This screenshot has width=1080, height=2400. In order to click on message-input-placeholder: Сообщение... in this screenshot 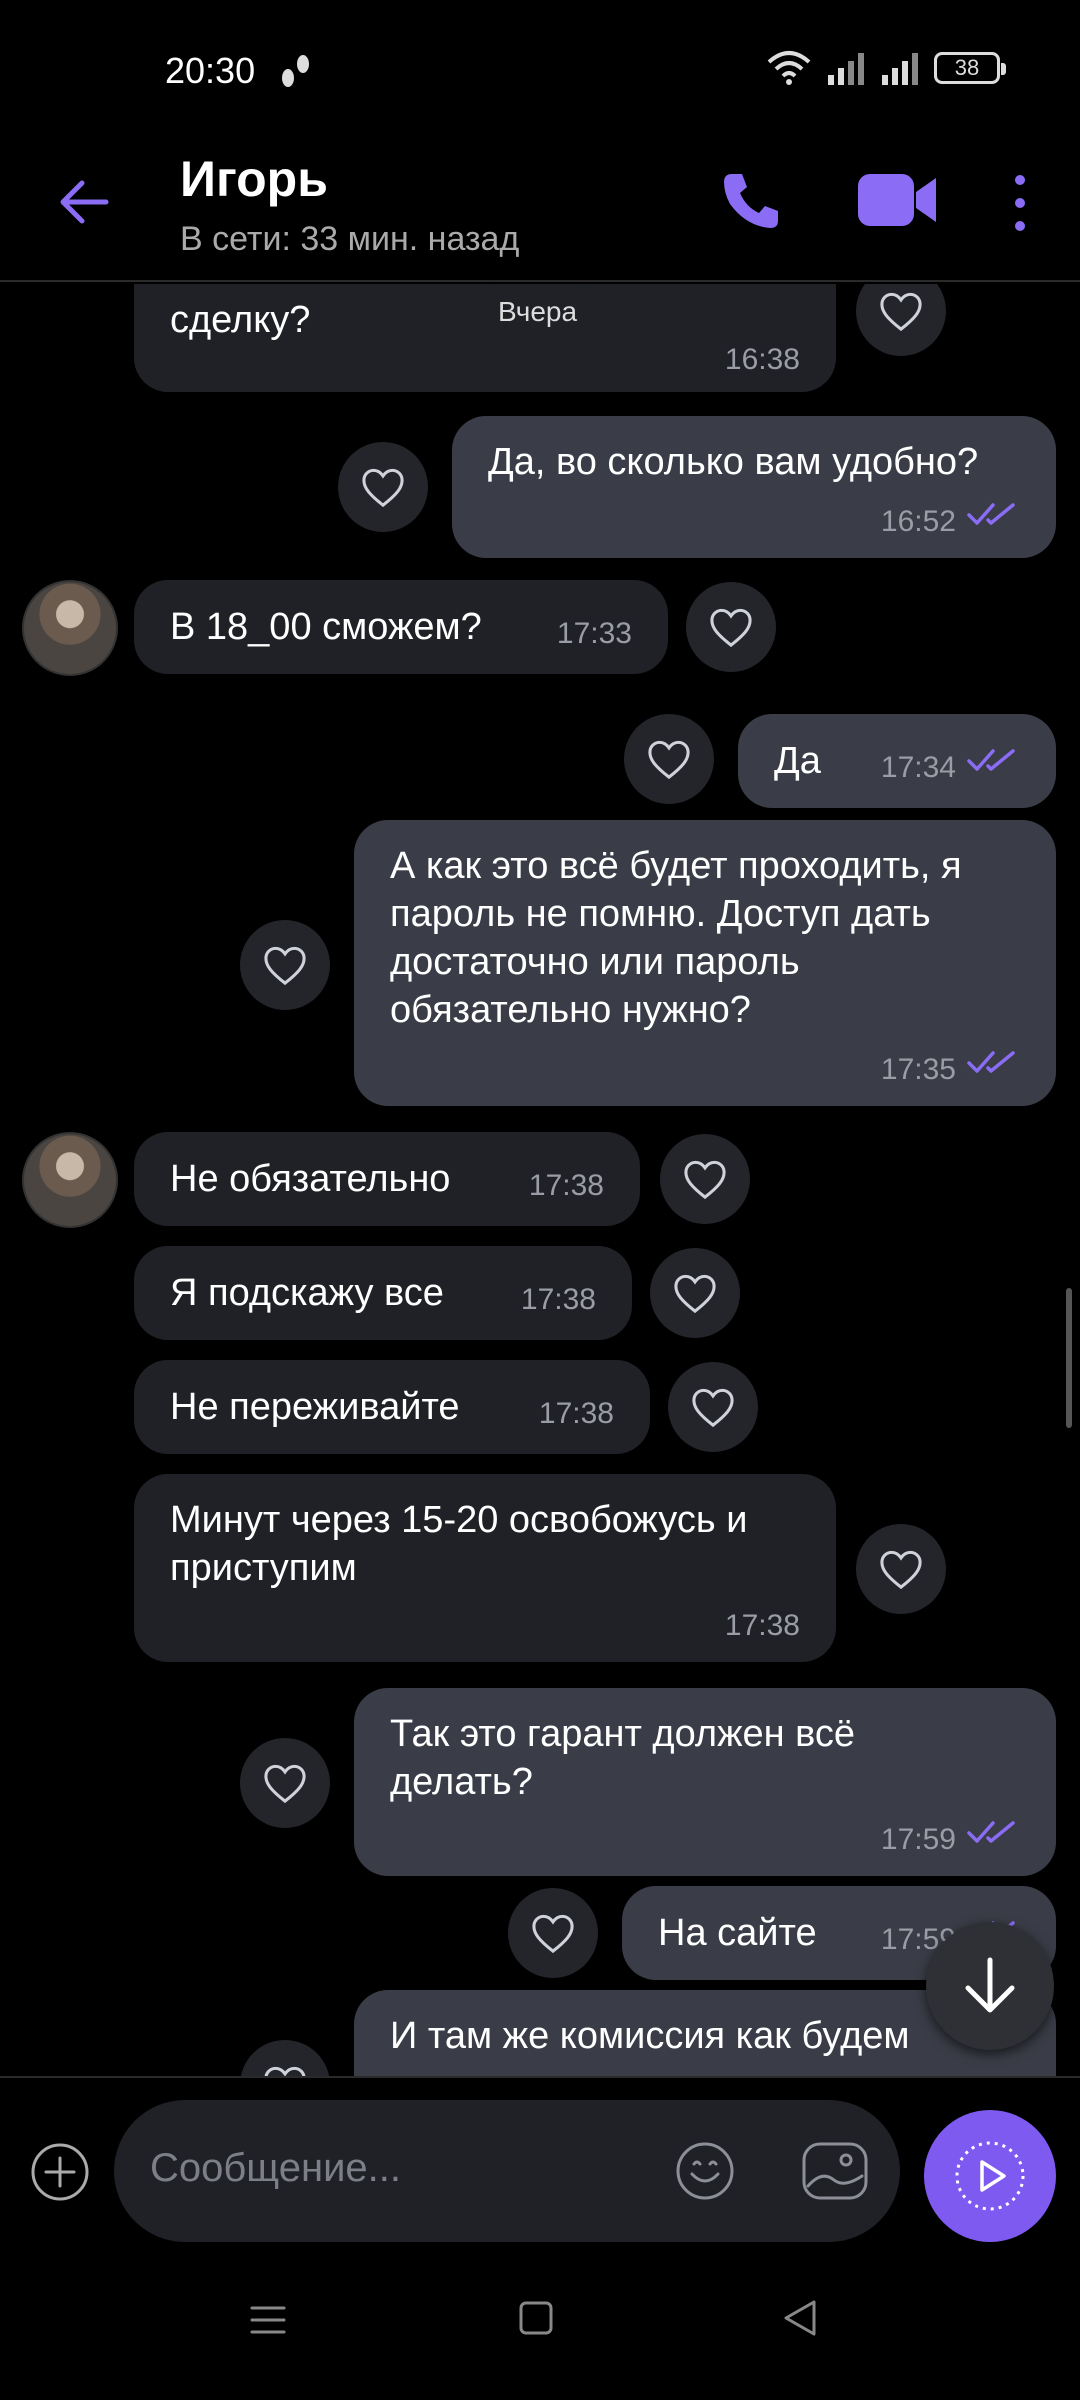, I will do `click(276, 2168)`.